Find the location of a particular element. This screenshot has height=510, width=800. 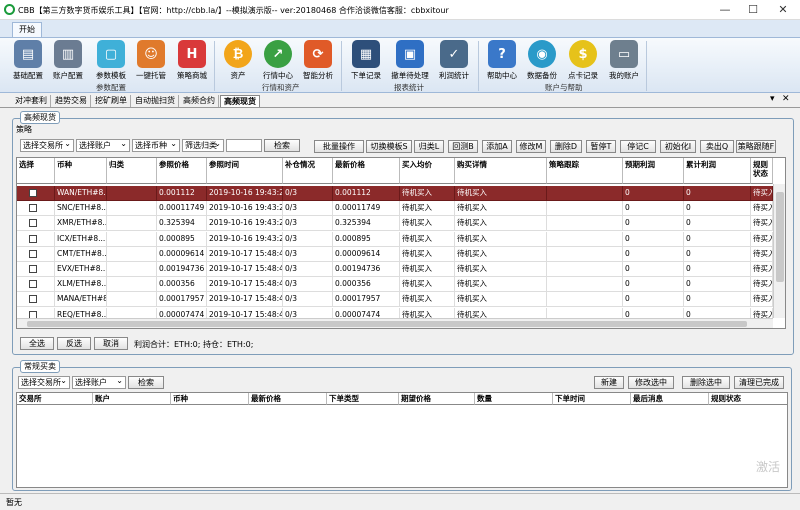

market-center-button: ↗ 行情中心 is located at coordinates (278, 60).